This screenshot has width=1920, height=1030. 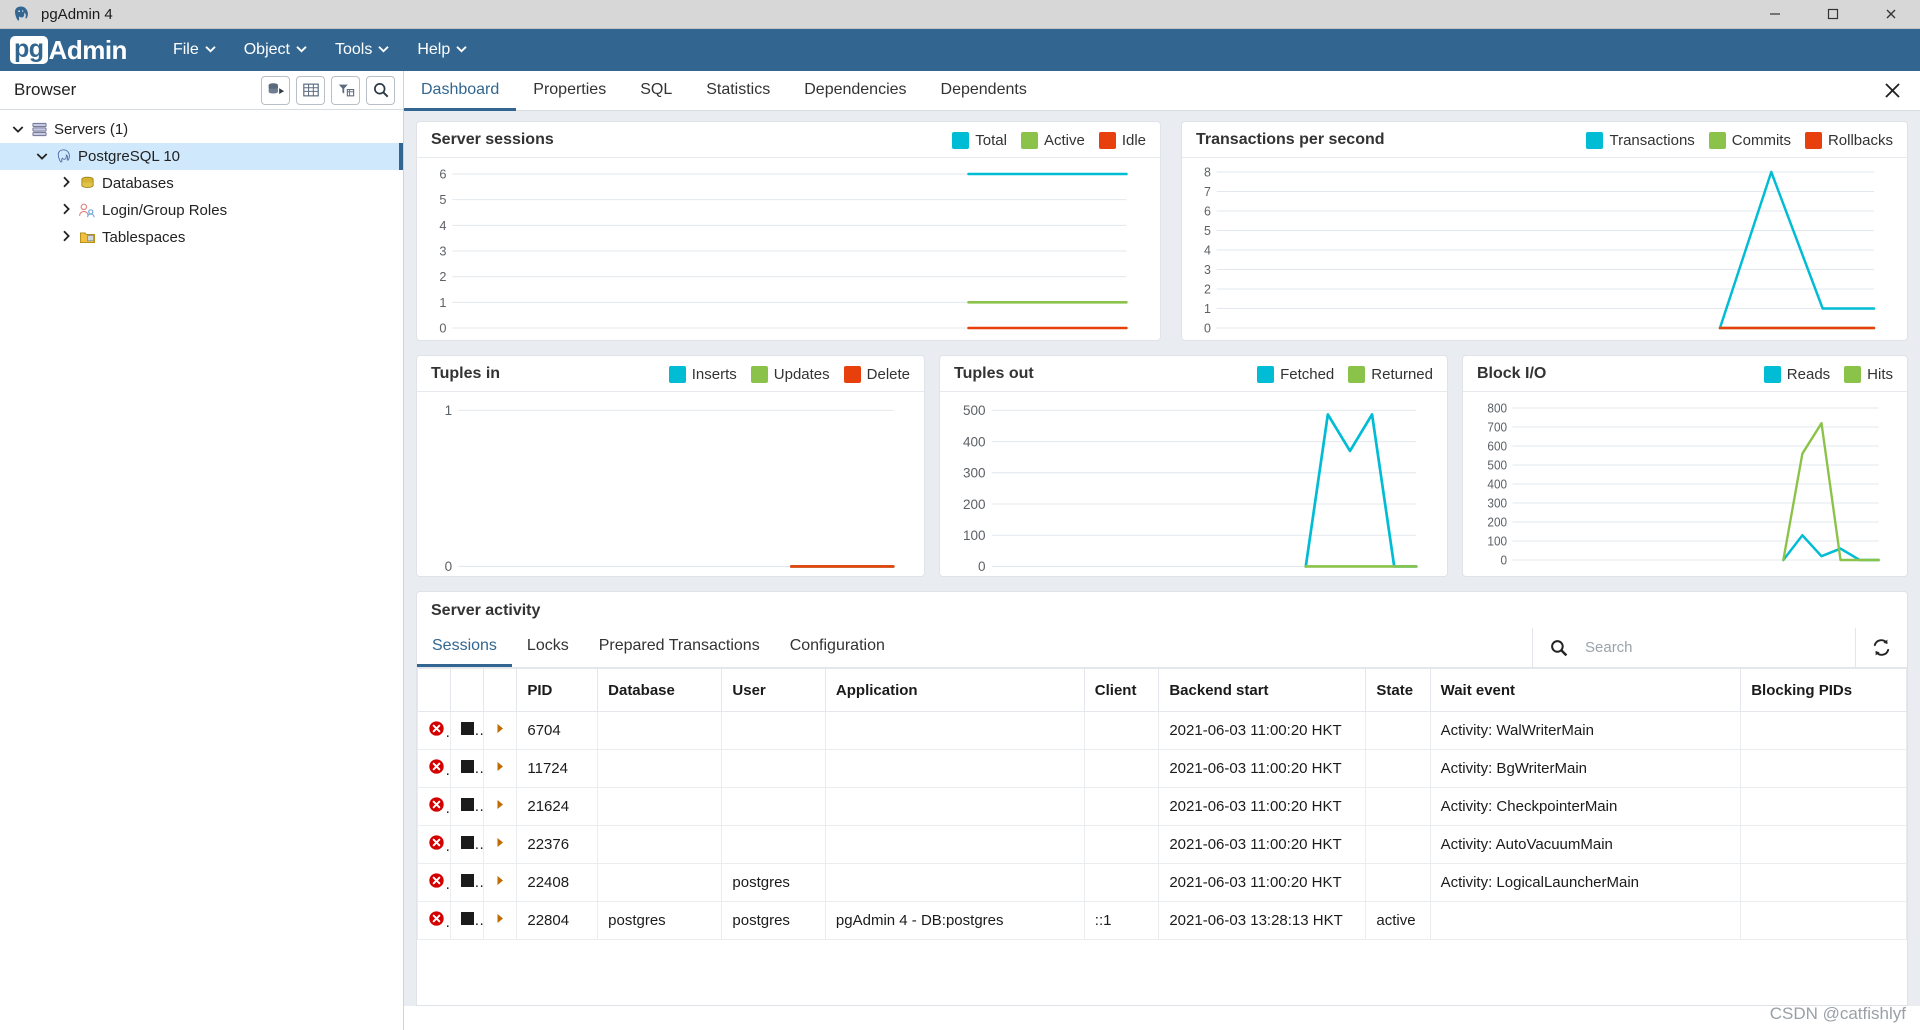 What do you see at coordinates (773, 690) in the screenshot?
I see `col-user: User` at bounding box center [773, 690].